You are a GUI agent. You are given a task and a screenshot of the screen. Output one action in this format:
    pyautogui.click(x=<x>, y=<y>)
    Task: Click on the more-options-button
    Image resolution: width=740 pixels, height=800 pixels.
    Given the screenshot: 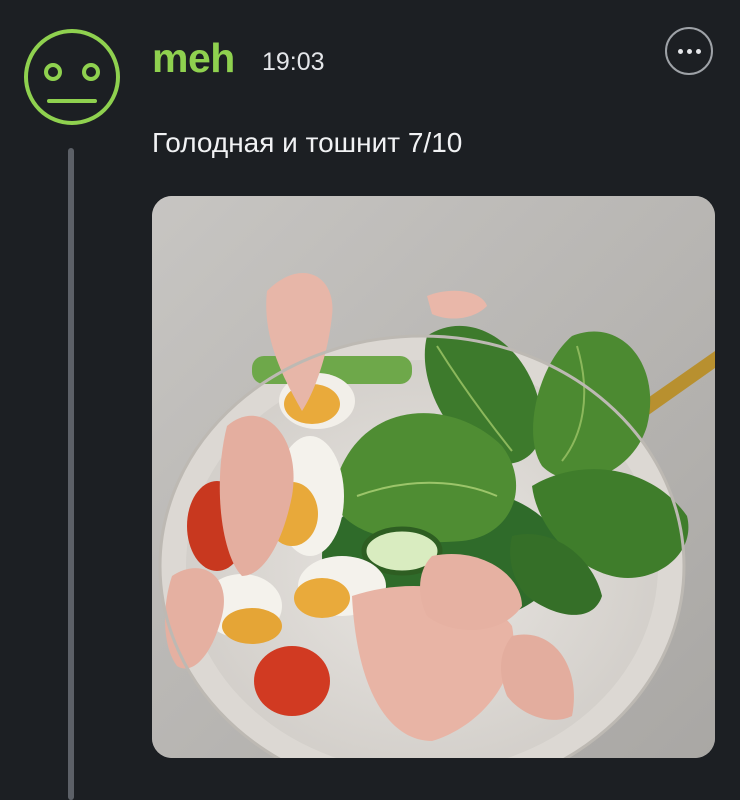 What is the action you would take?
    pyautogui.click(x=689, y=51)
    